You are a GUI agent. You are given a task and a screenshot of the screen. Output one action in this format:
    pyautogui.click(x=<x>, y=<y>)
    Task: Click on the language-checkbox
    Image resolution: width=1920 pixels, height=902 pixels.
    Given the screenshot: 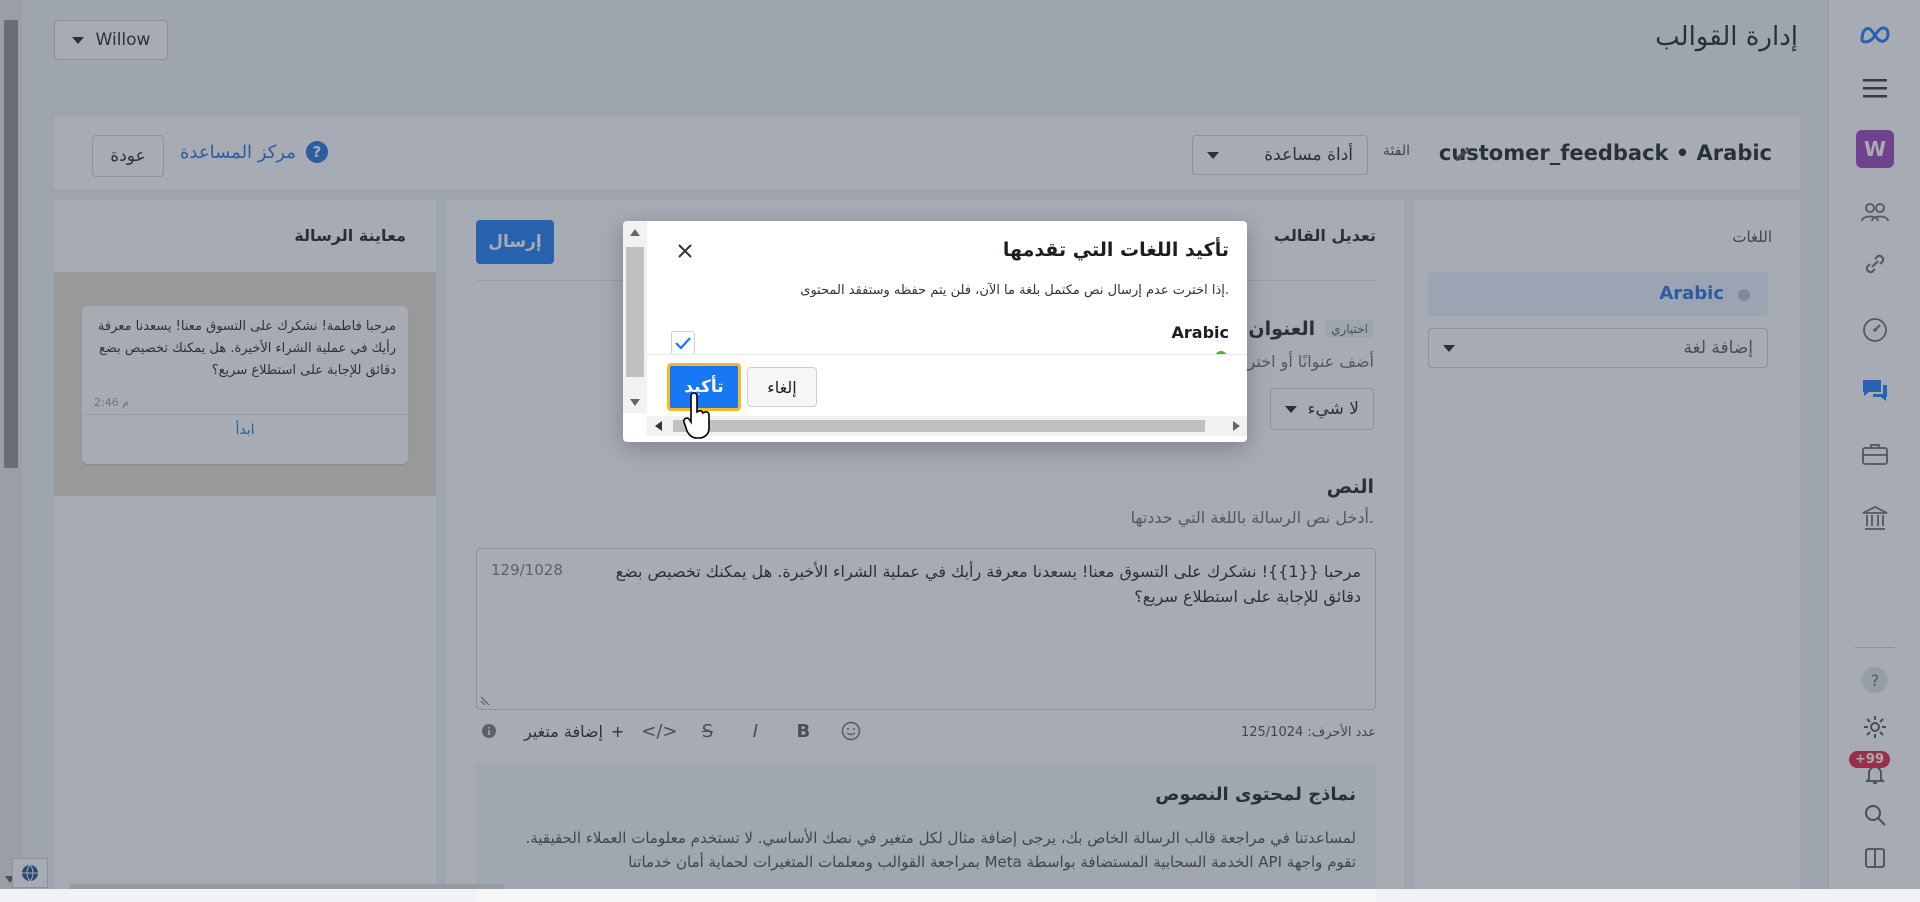 What is the action you would take?
    pyautogui.click(x=683, y=343)
    